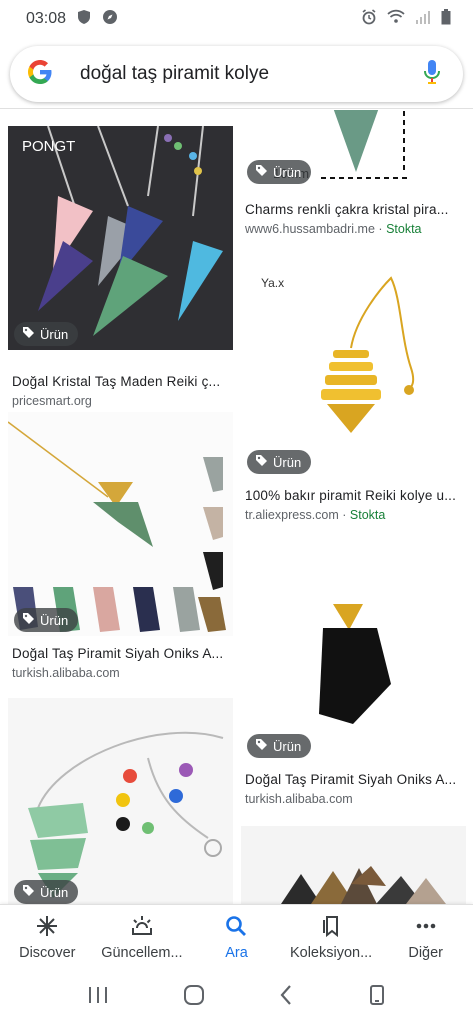 Image resolution: width=473 pixels, height=1024 pixels. I want to click on search-divider, so click(236, 108).